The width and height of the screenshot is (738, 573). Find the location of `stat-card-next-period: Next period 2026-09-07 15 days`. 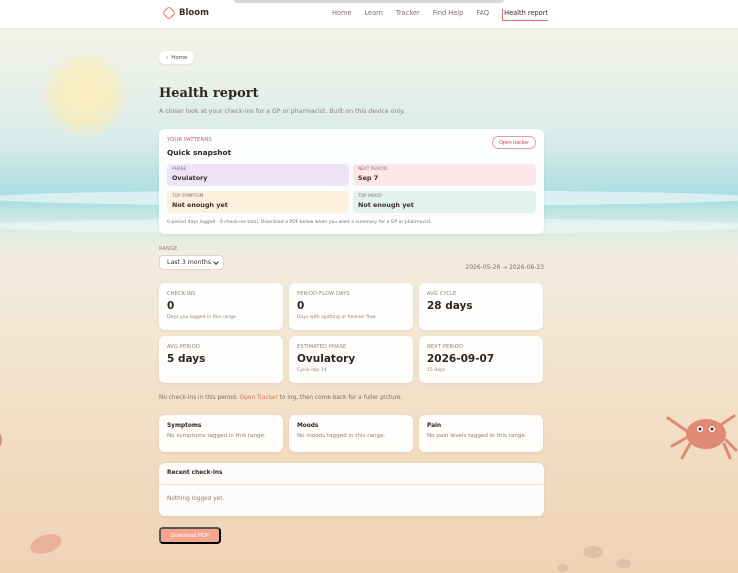

stat-card-next-period: Next period 2026-09-07 15 days is located at coordinates (481, 359).